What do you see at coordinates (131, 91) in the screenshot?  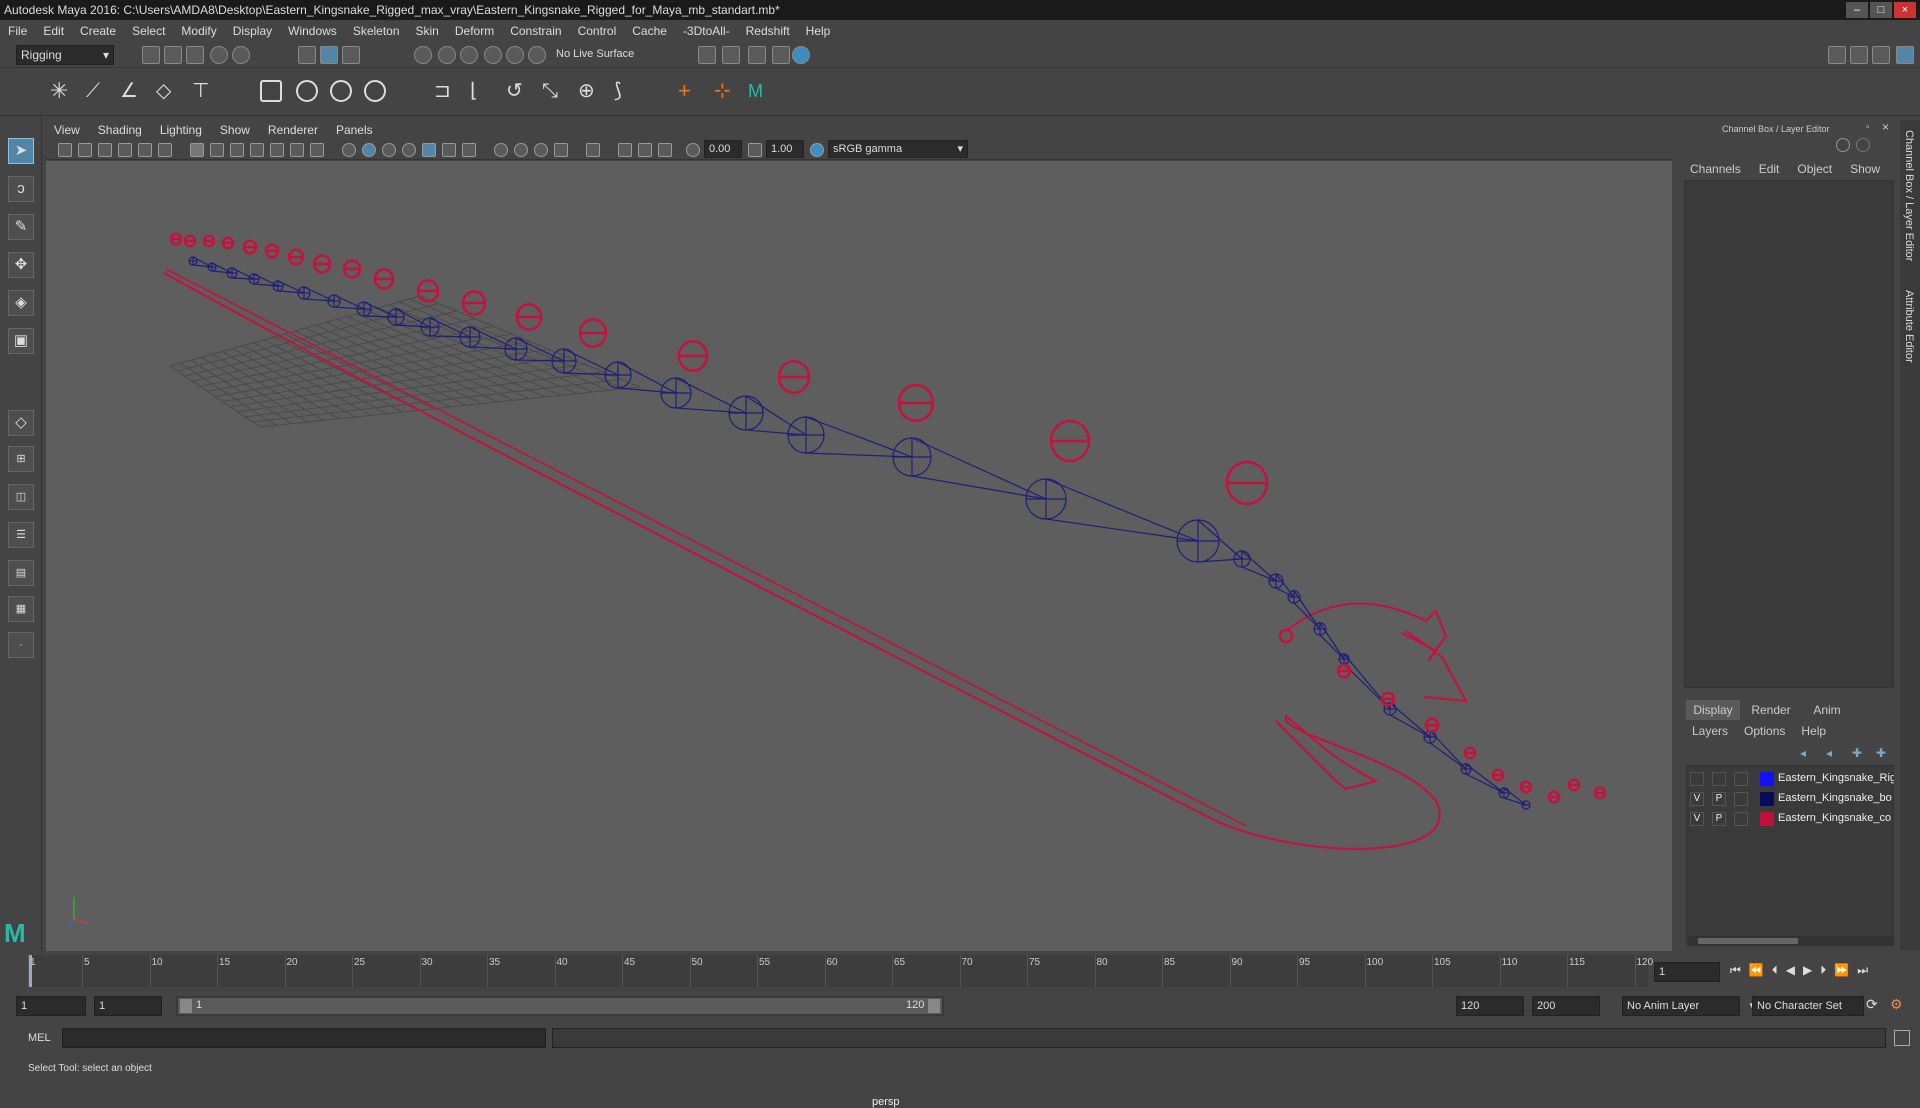 I see `ik-spline-icon: ∠` at bounding box center [131, 91].